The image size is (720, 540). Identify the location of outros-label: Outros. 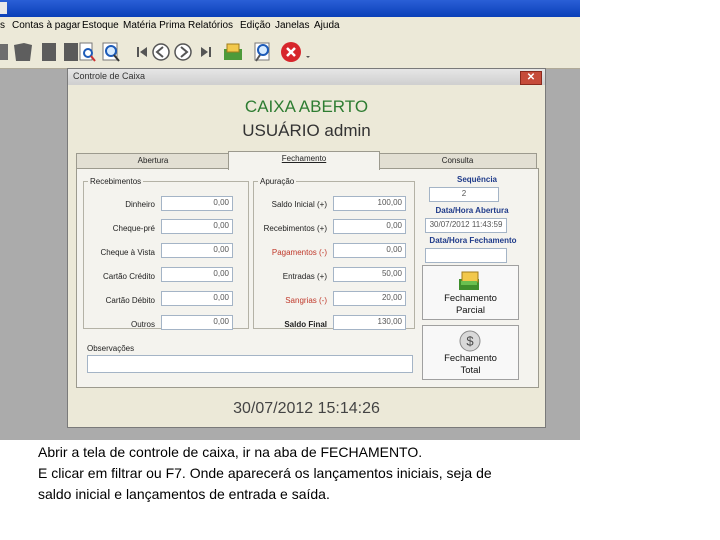
(142, 324).